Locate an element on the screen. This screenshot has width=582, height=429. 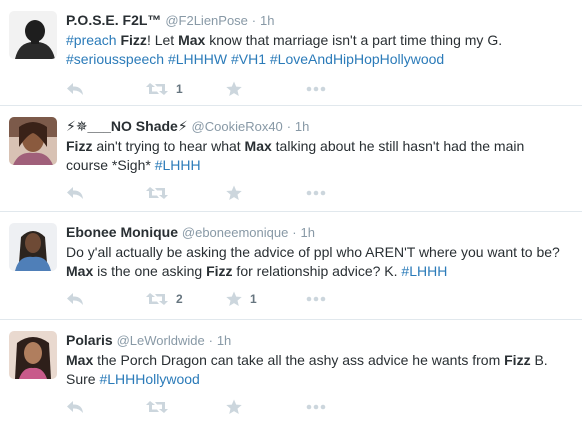
user-handle: @eboneemonique is located at coordinates (235, 232).